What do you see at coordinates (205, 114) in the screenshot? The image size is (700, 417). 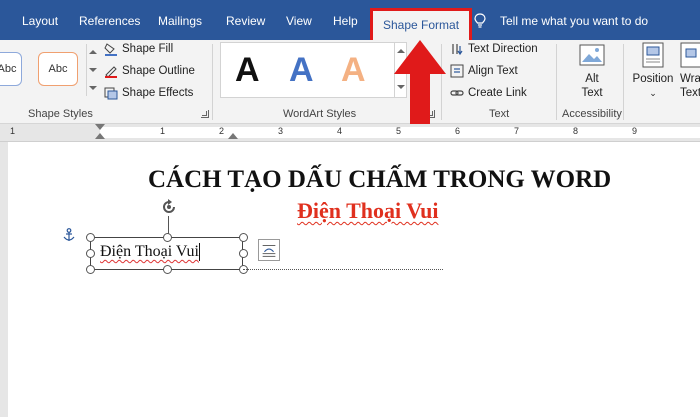 I see `shape-styles-launcher` at bounding box center [205, 114].